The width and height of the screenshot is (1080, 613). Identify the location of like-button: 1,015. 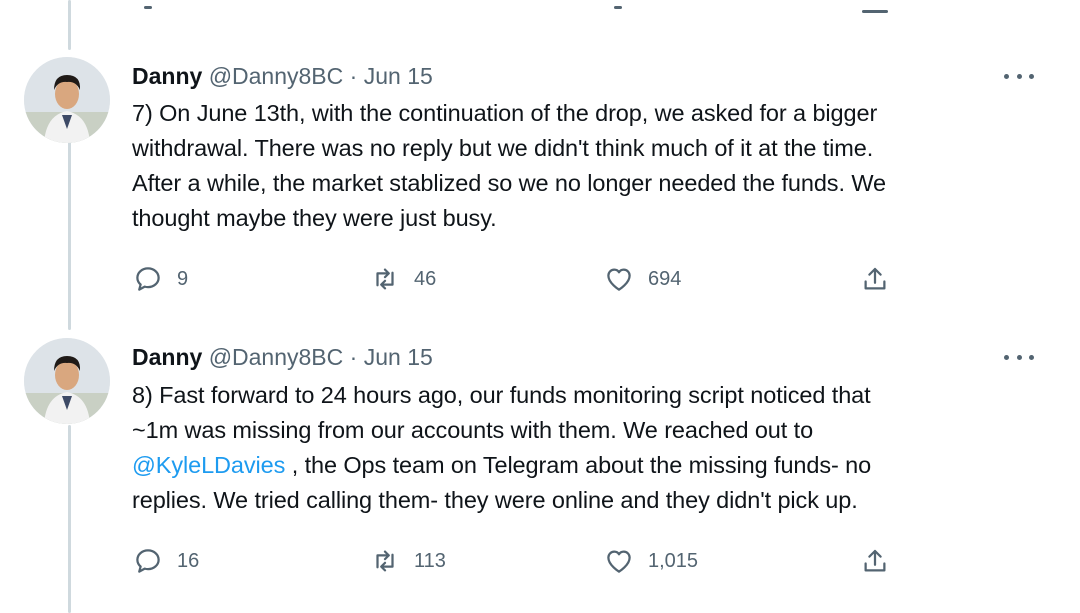
(651, 561).